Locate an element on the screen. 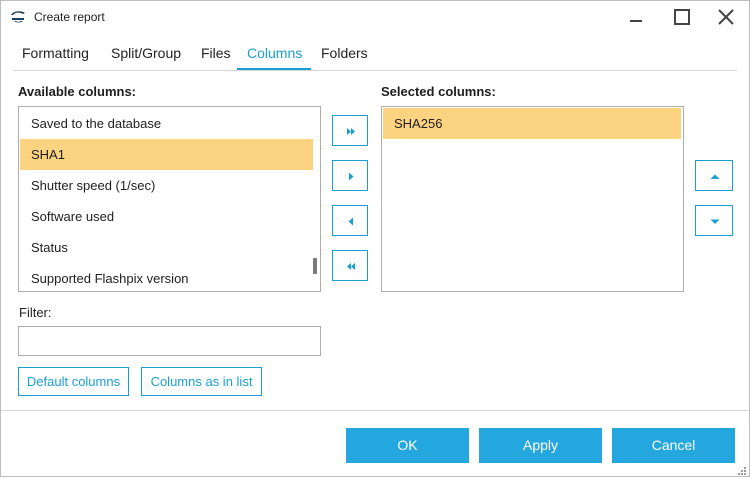 This screenshot has height=479, width=750. tab-files: Files is located at coordinates (216, 53).